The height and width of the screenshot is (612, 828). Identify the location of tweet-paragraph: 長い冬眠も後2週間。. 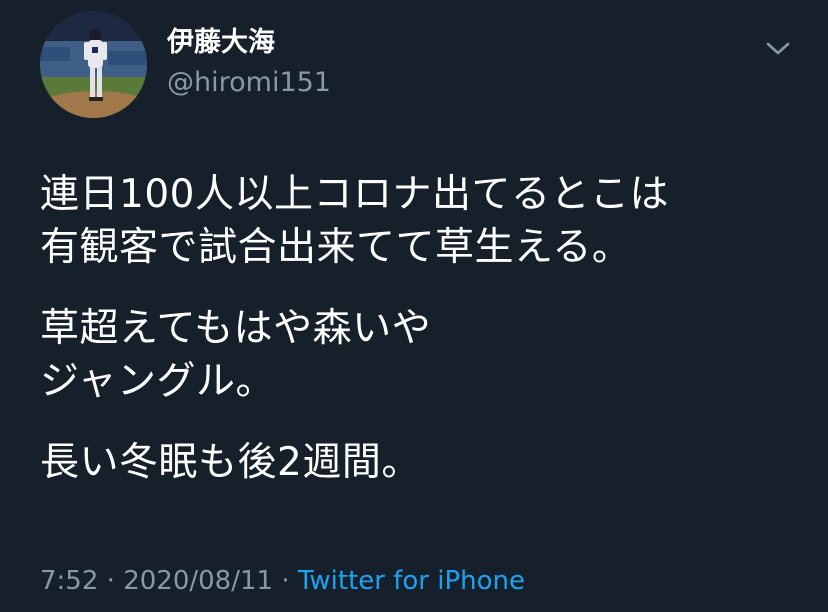
(420, 462).